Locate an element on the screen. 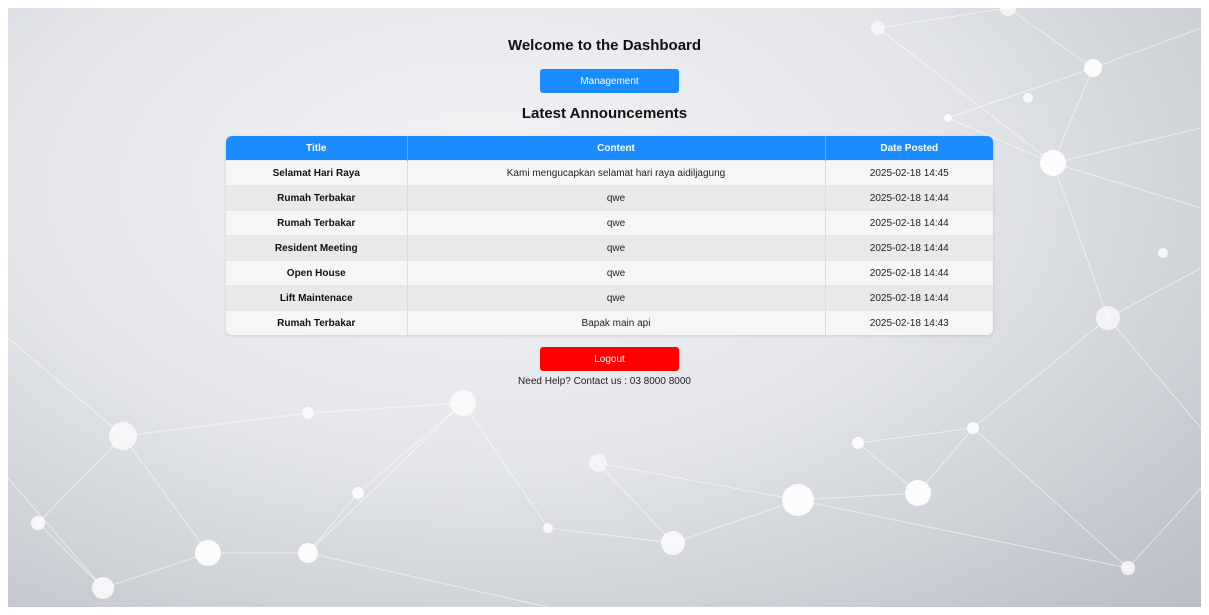 Image resolution: width=1209 pixels, height=615 pixels. announcement-title: Lift Maintenace is located at coordinates (317, 298).